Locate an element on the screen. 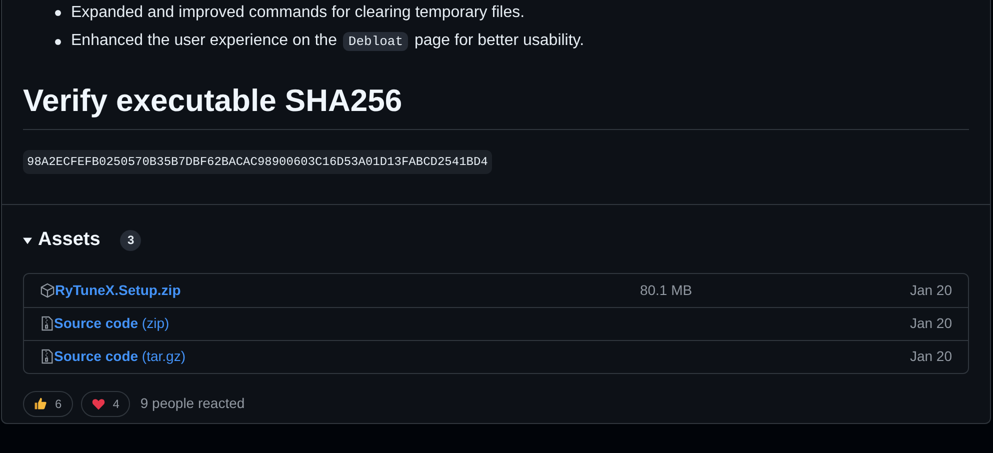 This screenshot has height=453, width=993. list-item-text: Enhanced the user experience on the Debloat page for better usability. is located at coordinates (327, 42).